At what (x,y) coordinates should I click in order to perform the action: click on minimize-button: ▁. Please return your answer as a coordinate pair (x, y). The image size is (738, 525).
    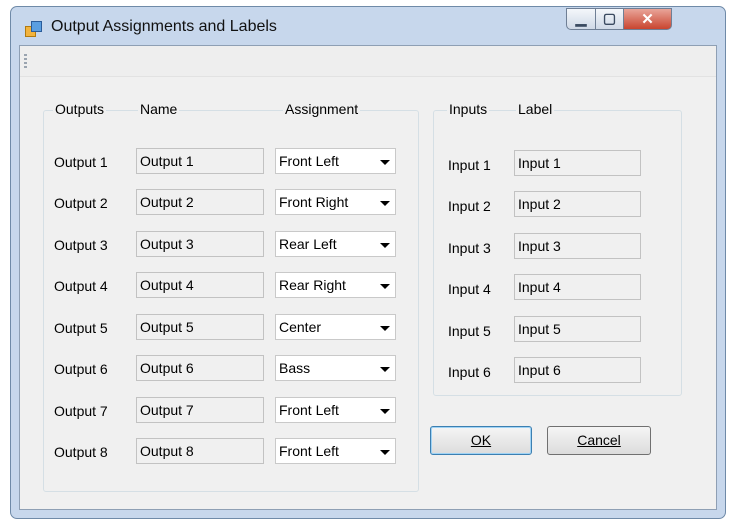
    Looking at the image, I should click on (581, 19).